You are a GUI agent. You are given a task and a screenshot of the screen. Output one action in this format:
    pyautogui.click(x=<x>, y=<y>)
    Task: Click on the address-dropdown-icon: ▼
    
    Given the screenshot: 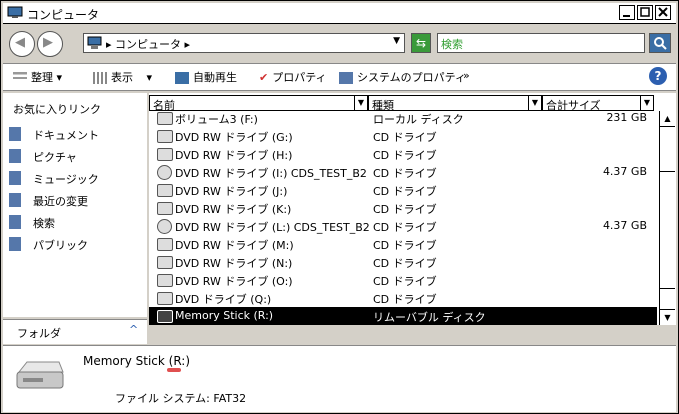 What is the action you would take?
    pyautogui.click(x=396, y=41)
    